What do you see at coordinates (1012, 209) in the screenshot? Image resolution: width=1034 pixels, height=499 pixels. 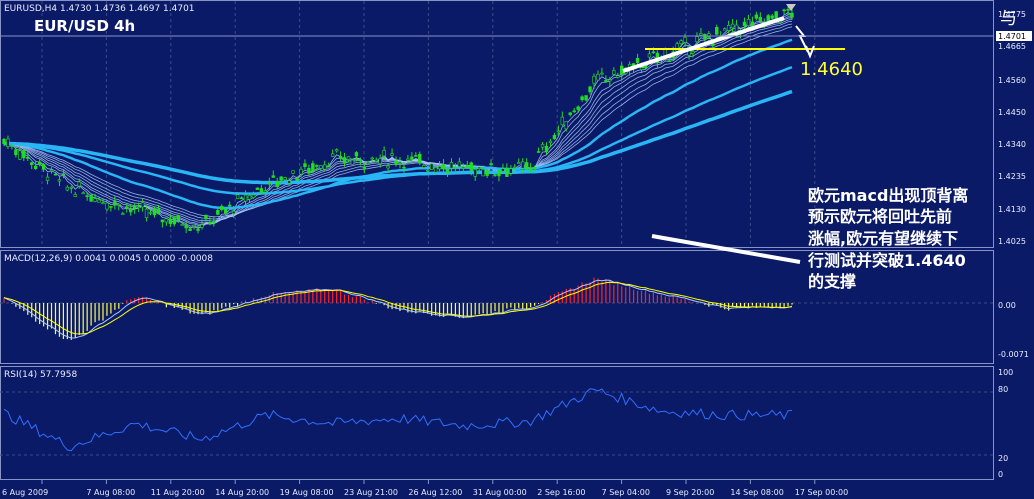 I see `price-tick: 1.4130` at bounding box center [1012, 209].